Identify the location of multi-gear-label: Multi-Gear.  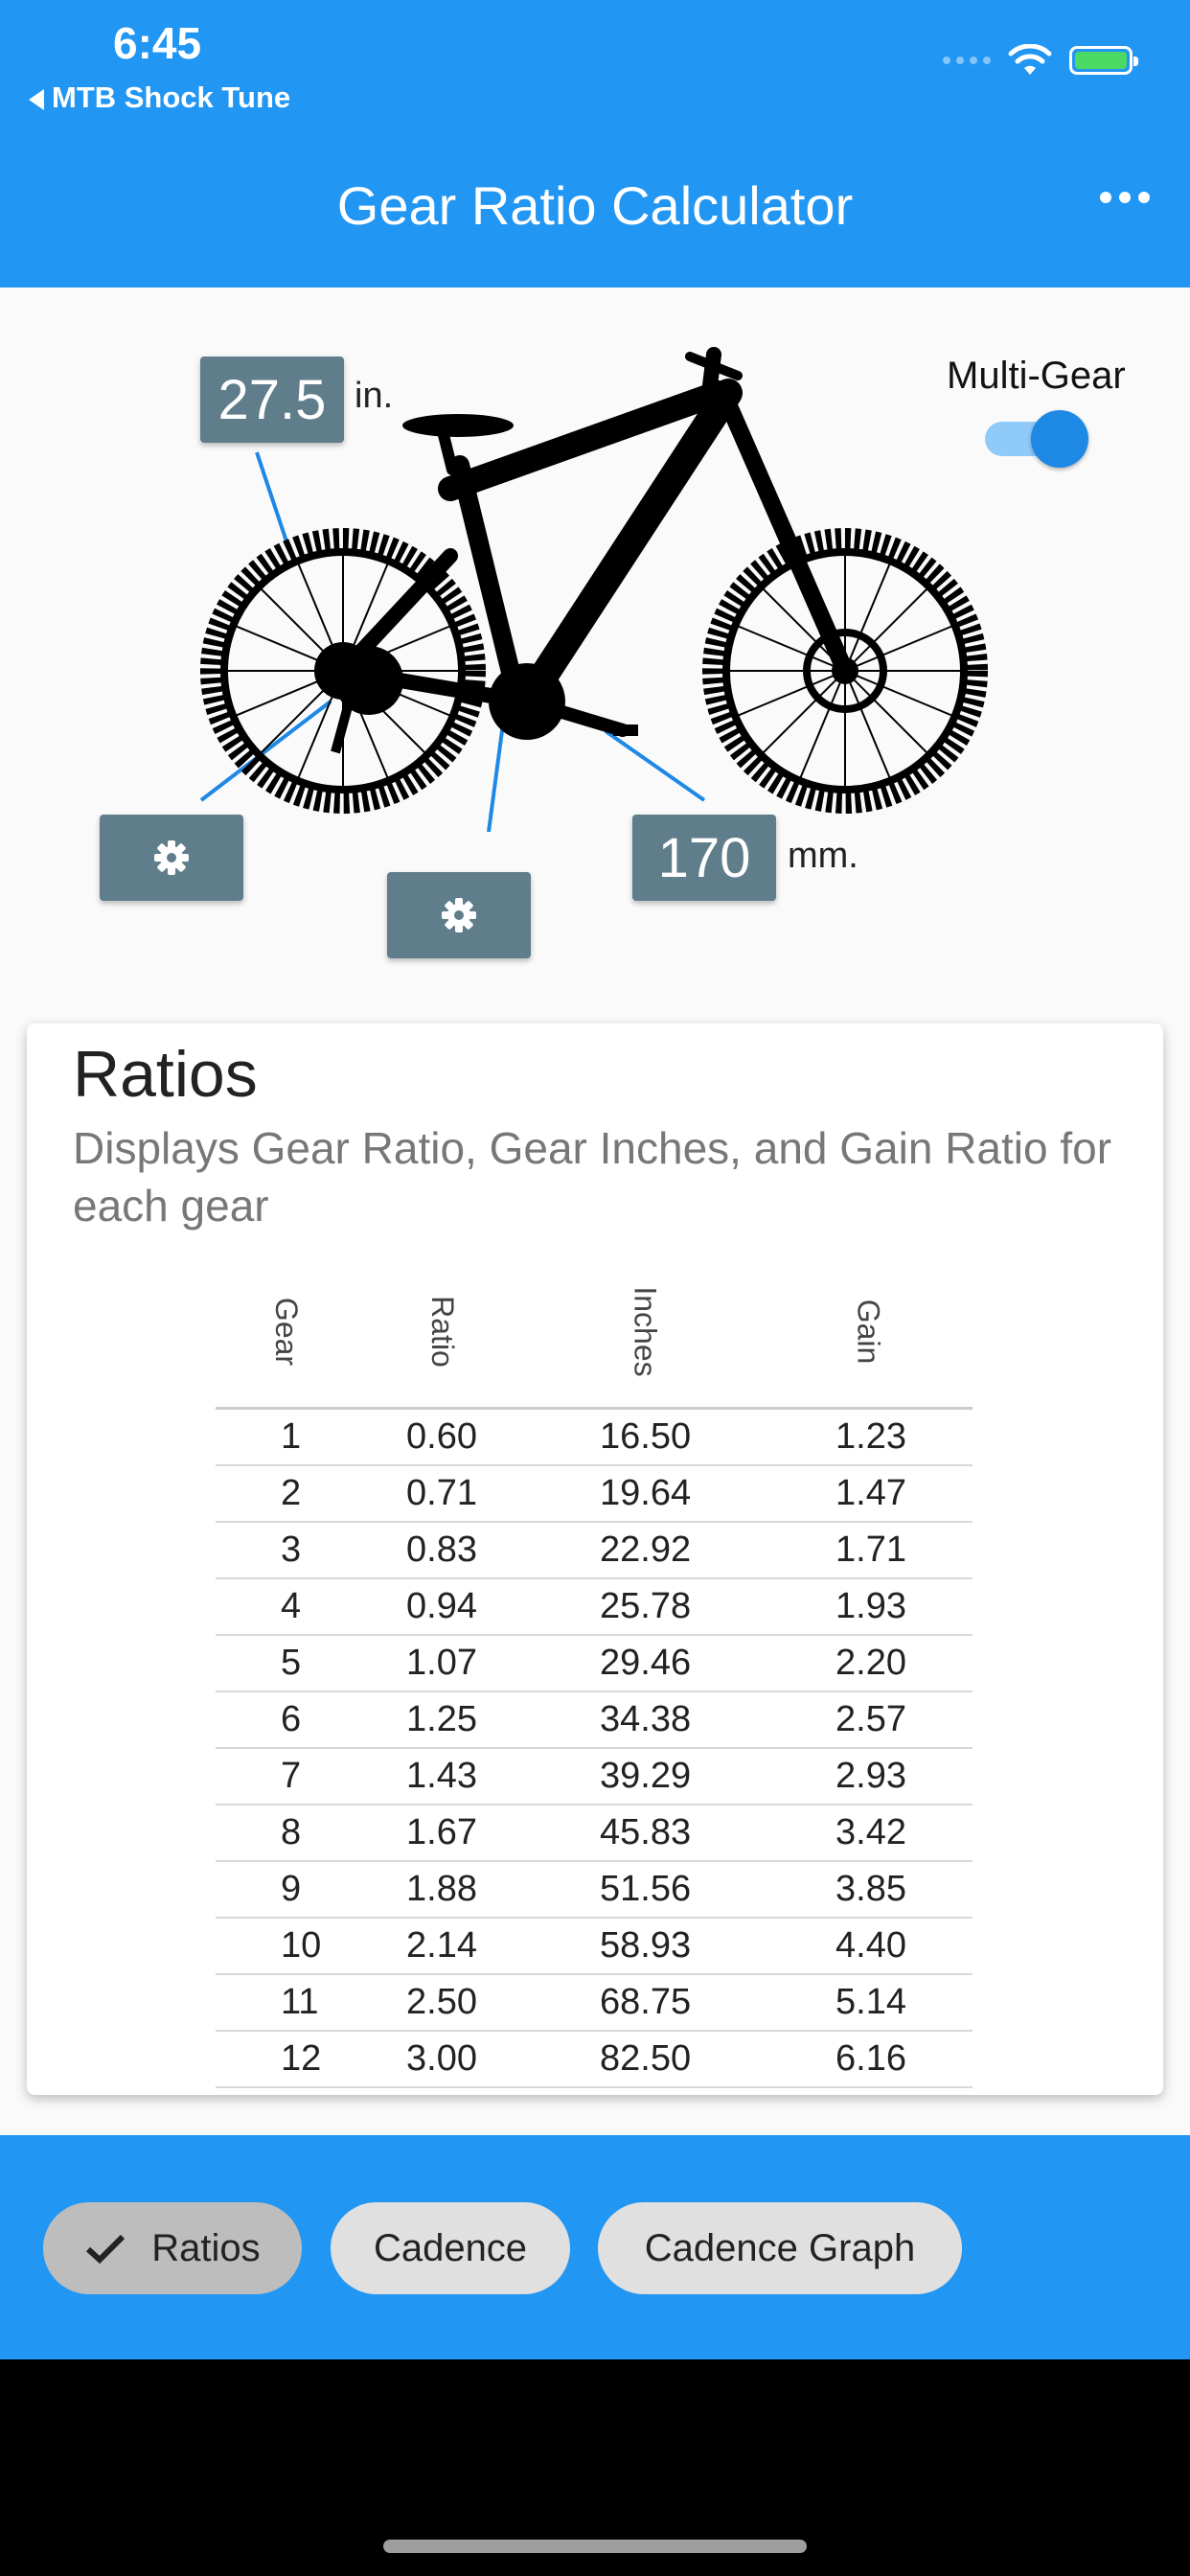
(1037, 376).